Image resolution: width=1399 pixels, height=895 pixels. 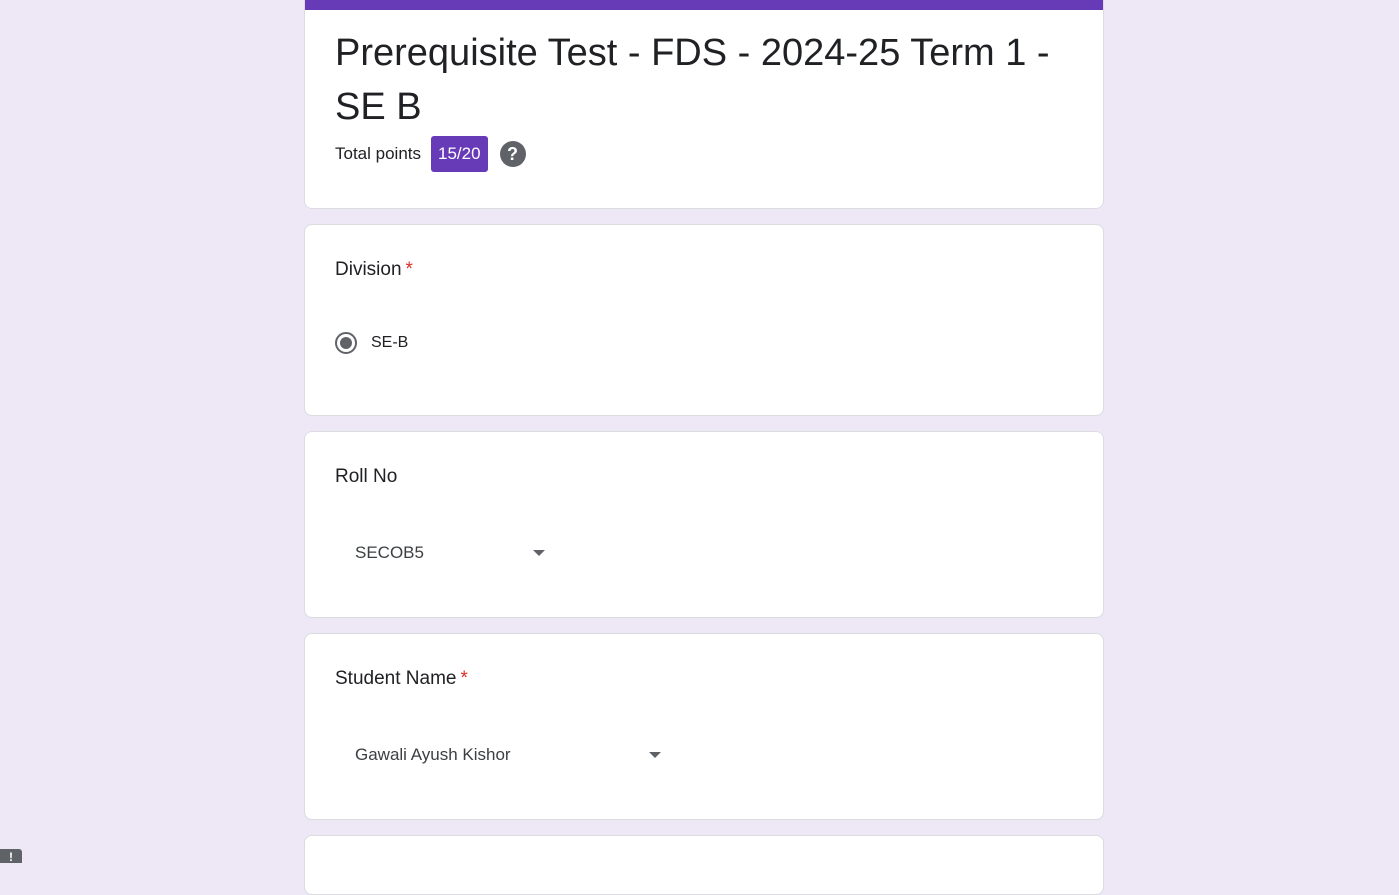 I want to click on question-title: Student Name *, so click(x=401, y=678).